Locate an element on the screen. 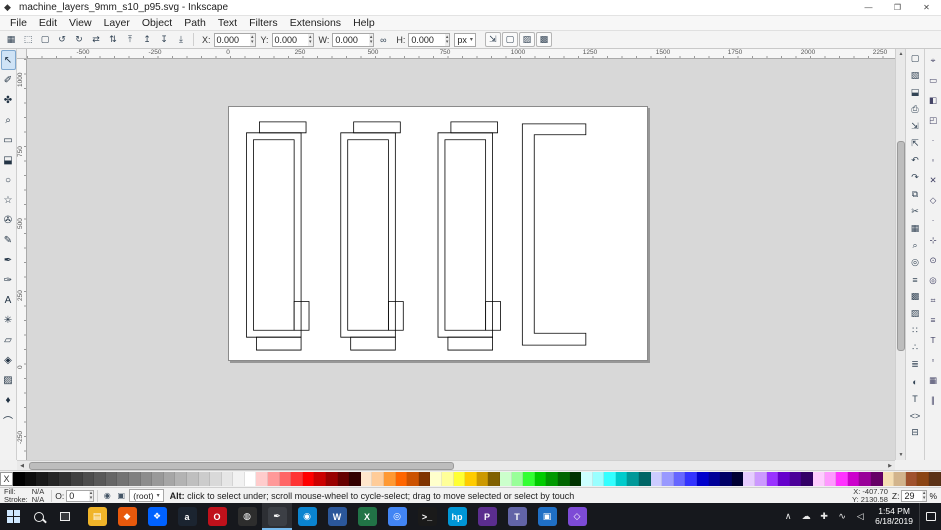 The width and height of the screenshot is (941, 530). taskbar-app-icon: ◉ is located at coordinates (307, 516).